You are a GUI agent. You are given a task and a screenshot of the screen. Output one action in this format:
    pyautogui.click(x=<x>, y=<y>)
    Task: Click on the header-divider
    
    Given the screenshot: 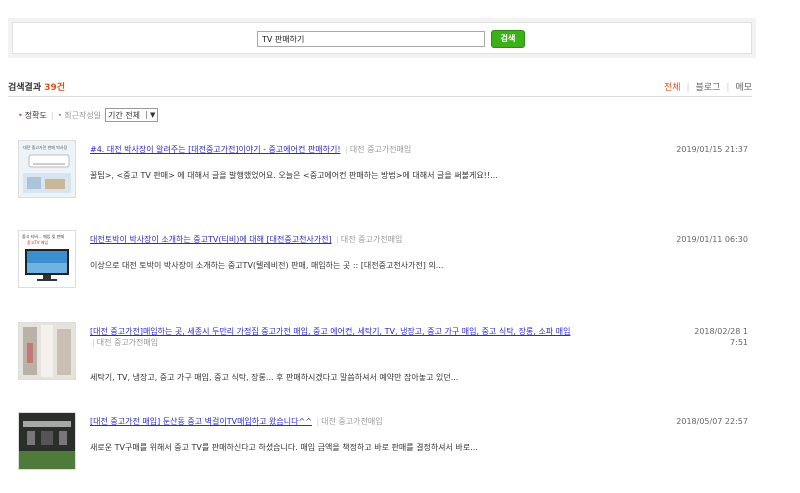 What is the action you would take?
    pyautogui.click(x=380, y=96)
    